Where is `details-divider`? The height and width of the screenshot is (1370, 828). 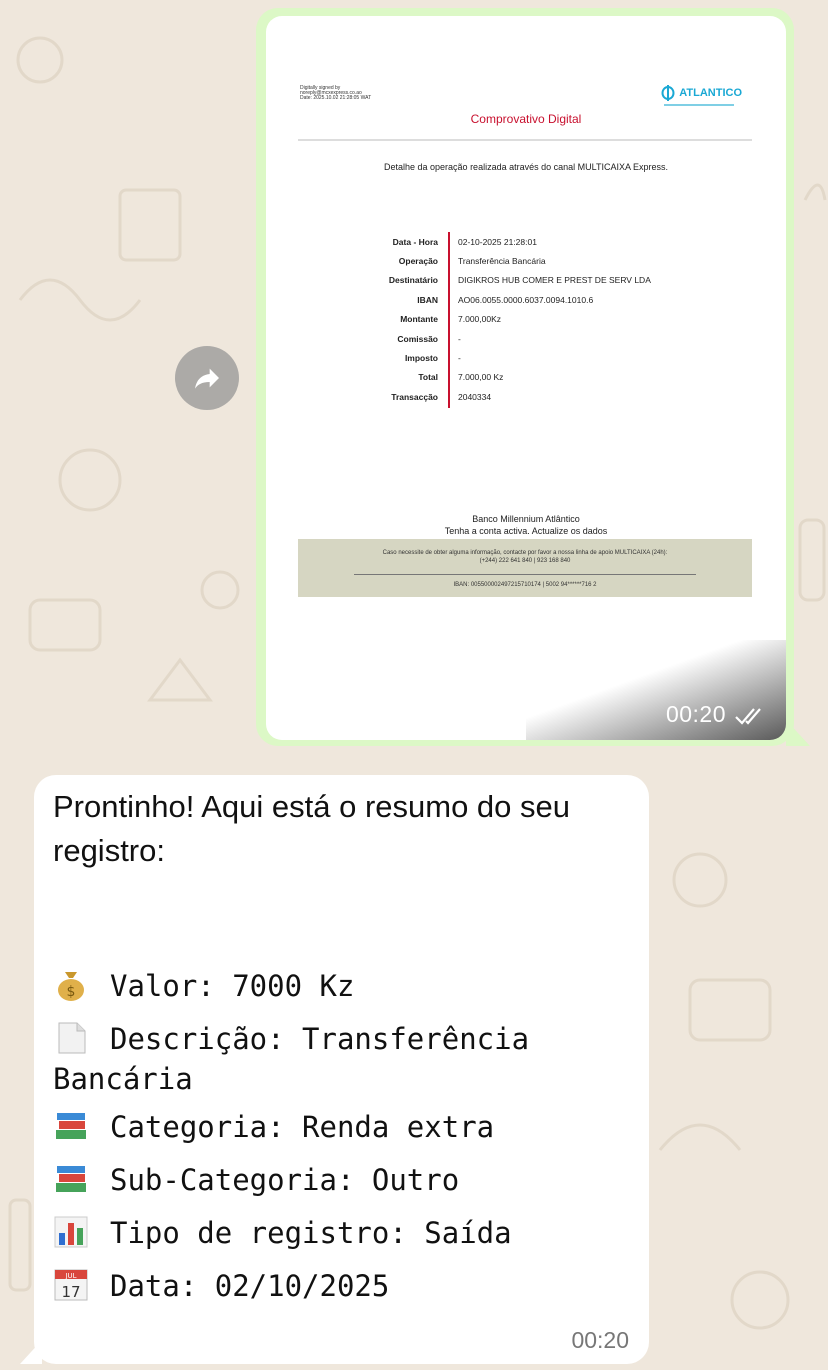 details-divider is located at coordinates (449, 320).